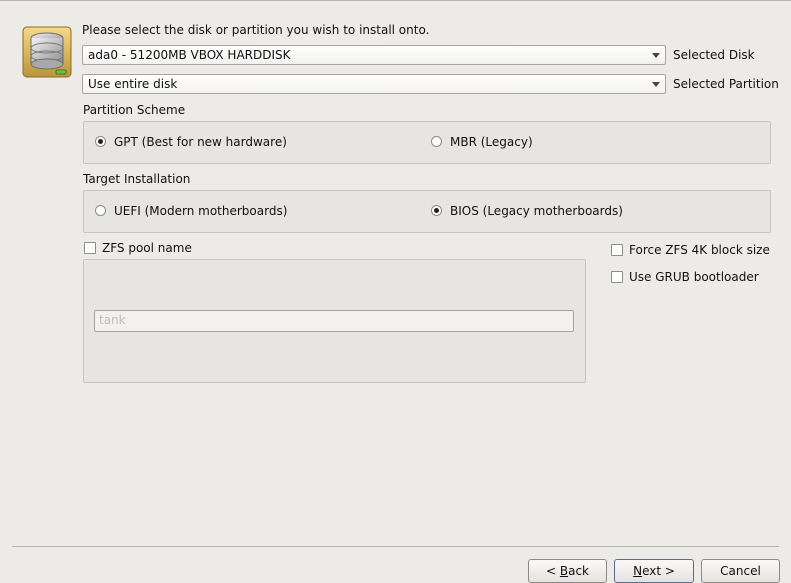  I want to click on zfs-pool-name-input: tank, so click(334, 321).